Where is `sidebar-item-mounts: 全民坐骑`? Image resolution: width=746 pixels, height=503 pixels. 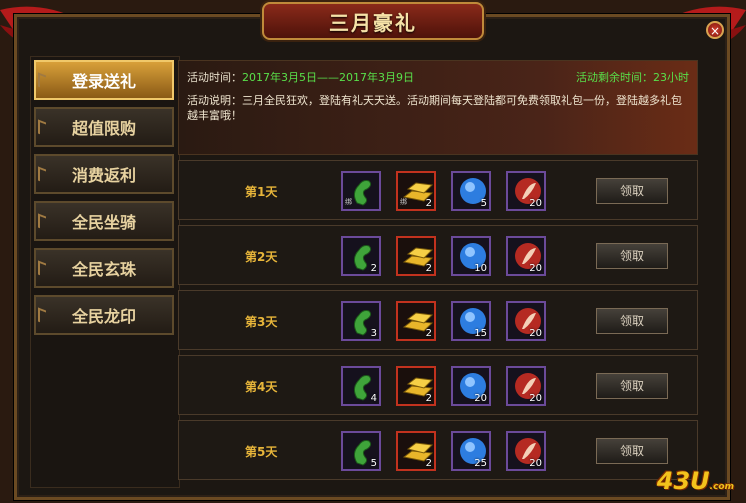 sidebar-item-mounts: 全民坐骑 is located at coordinates (104, 221).